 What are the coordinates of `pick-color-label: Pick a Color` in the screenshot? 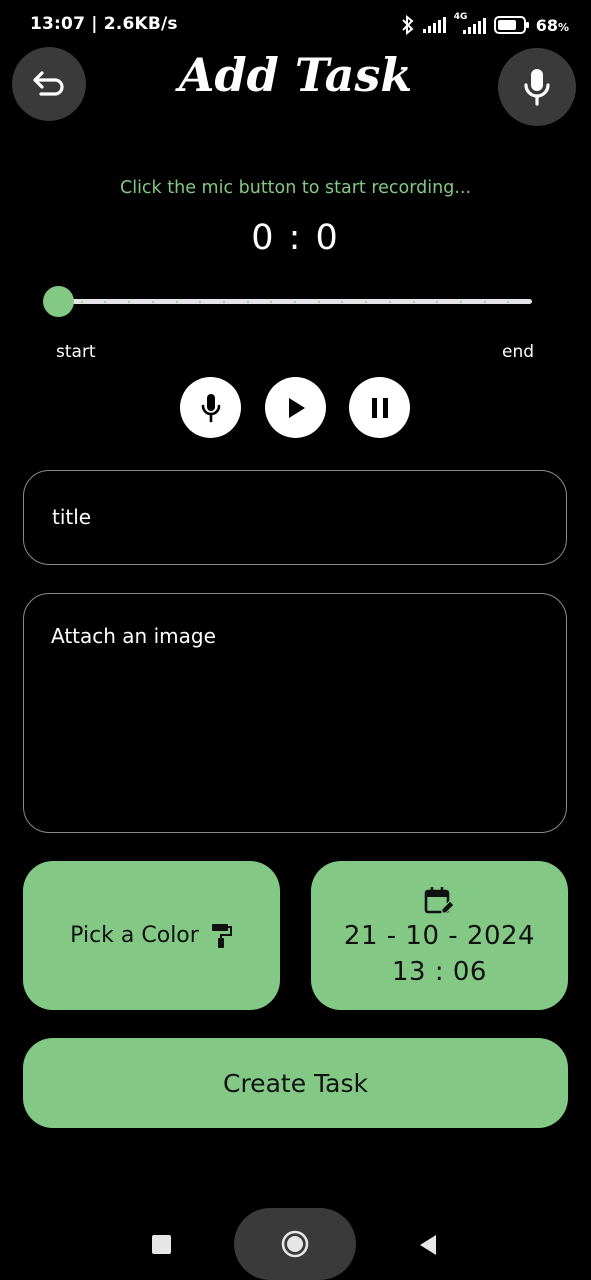 It's located at (134, 935).